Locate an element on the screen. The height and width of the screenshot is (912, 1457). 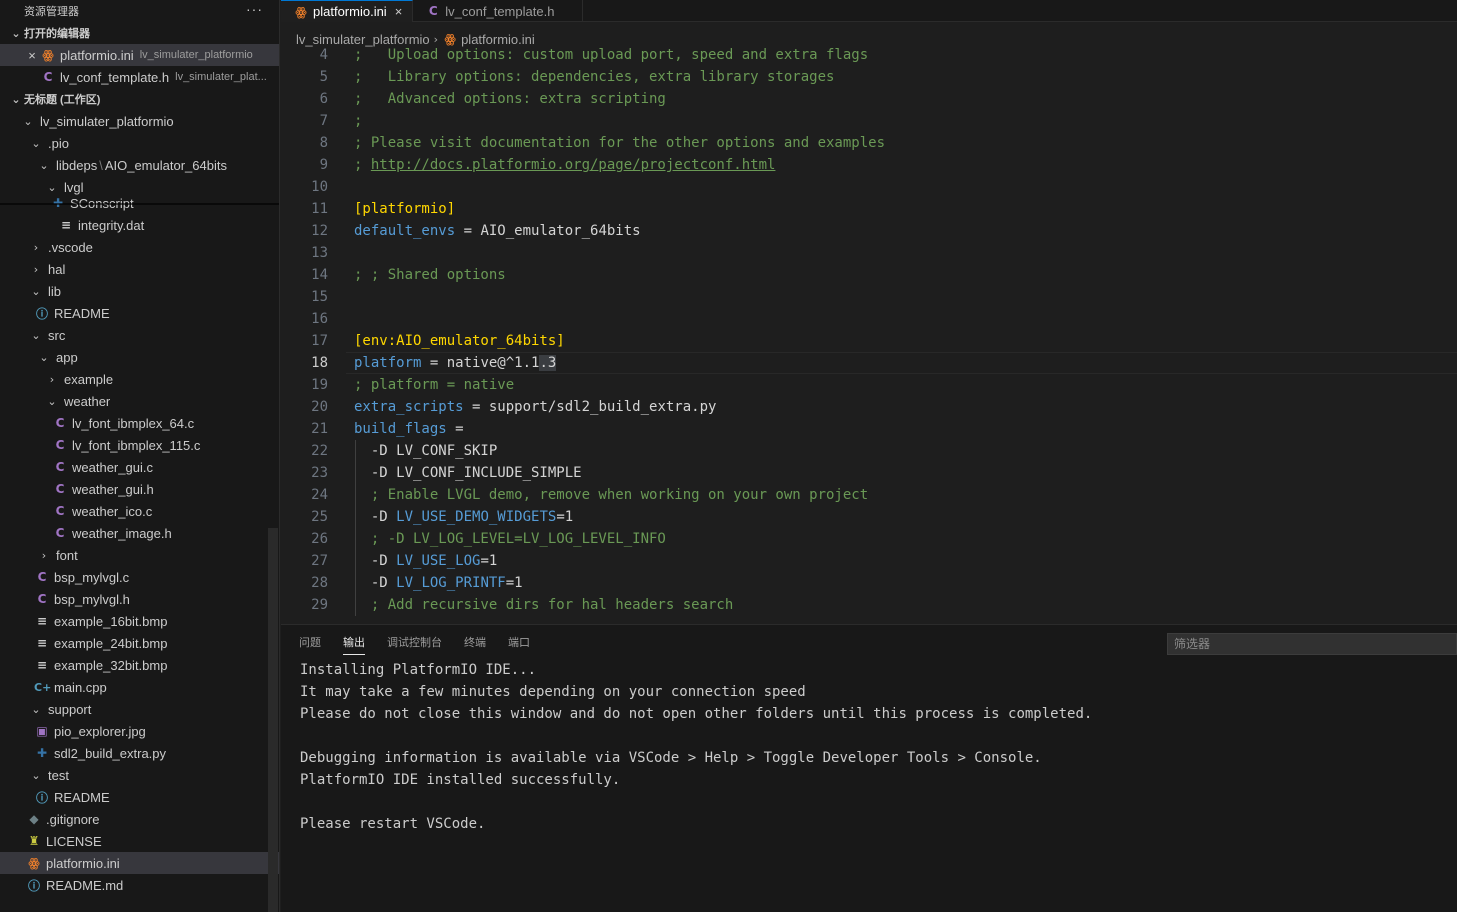
line-number: 14 is located at coordinates (319, 275).